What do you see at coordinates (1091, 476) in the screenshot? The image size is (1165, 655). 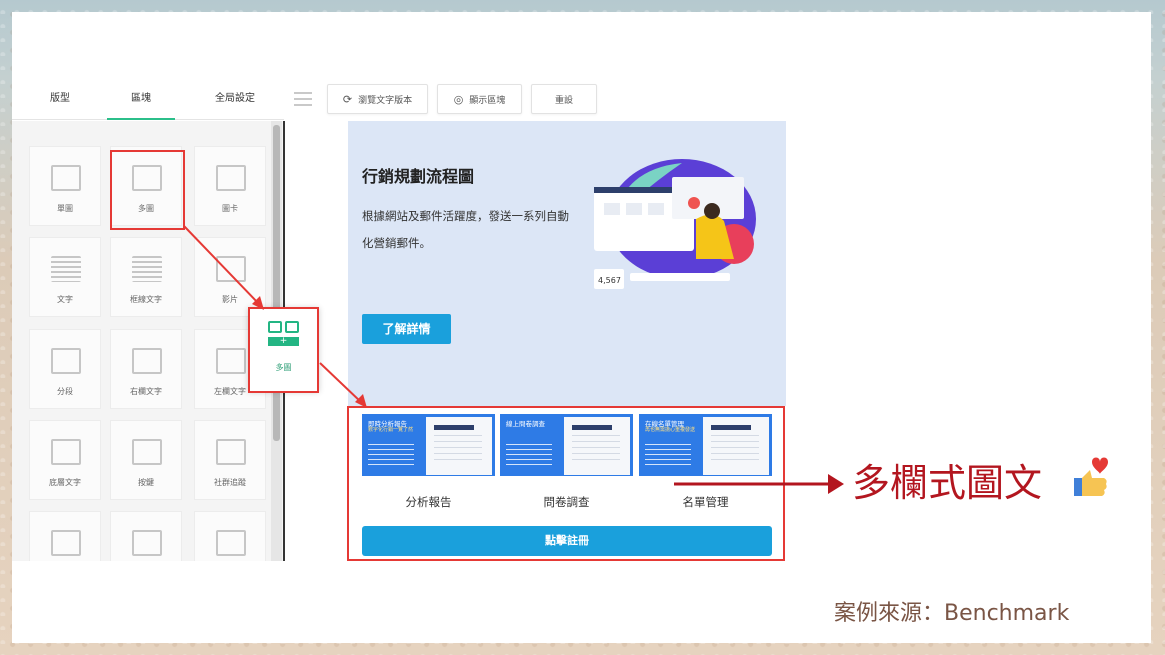 I see `thumbs-up-heart-icon` at bounding box center [1091, 476].